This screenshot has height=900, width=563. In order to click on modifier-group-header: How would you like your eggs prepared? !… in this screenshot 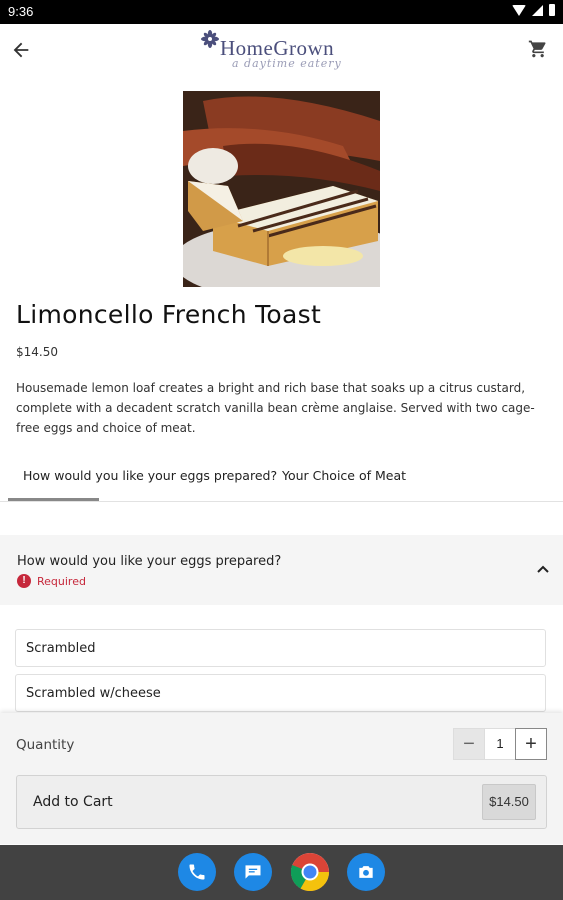, I will do `click(281, 570)`.